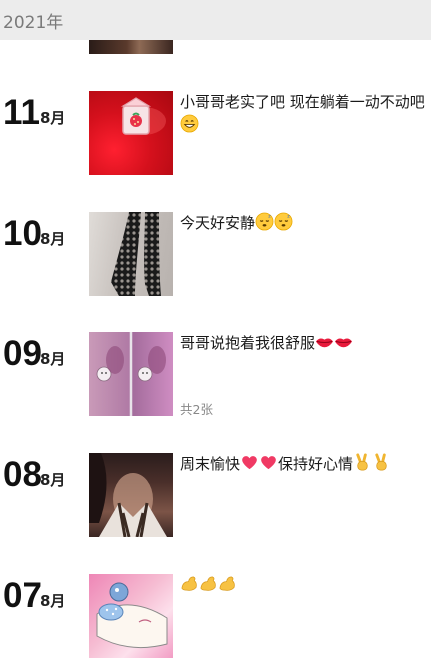  What do you see at coordinates (302, 102) in the screenshot?
I see `entry-text-body: 小哥哥老实了吧 现在躺着一动不动吧` at bounding box center [302, 102].